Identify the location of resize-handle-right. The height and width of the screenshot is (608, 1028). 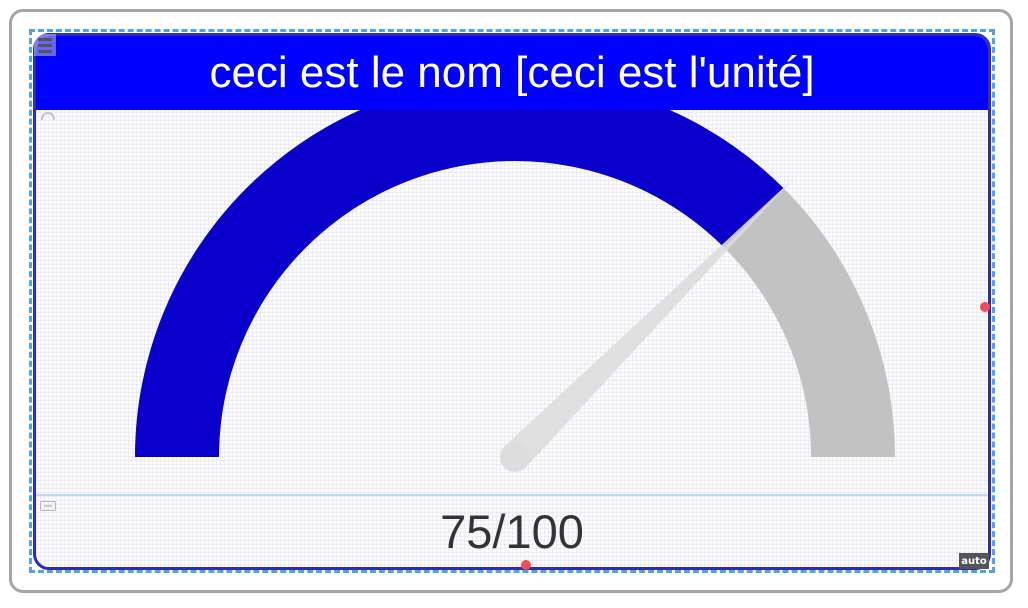
(985, 307).